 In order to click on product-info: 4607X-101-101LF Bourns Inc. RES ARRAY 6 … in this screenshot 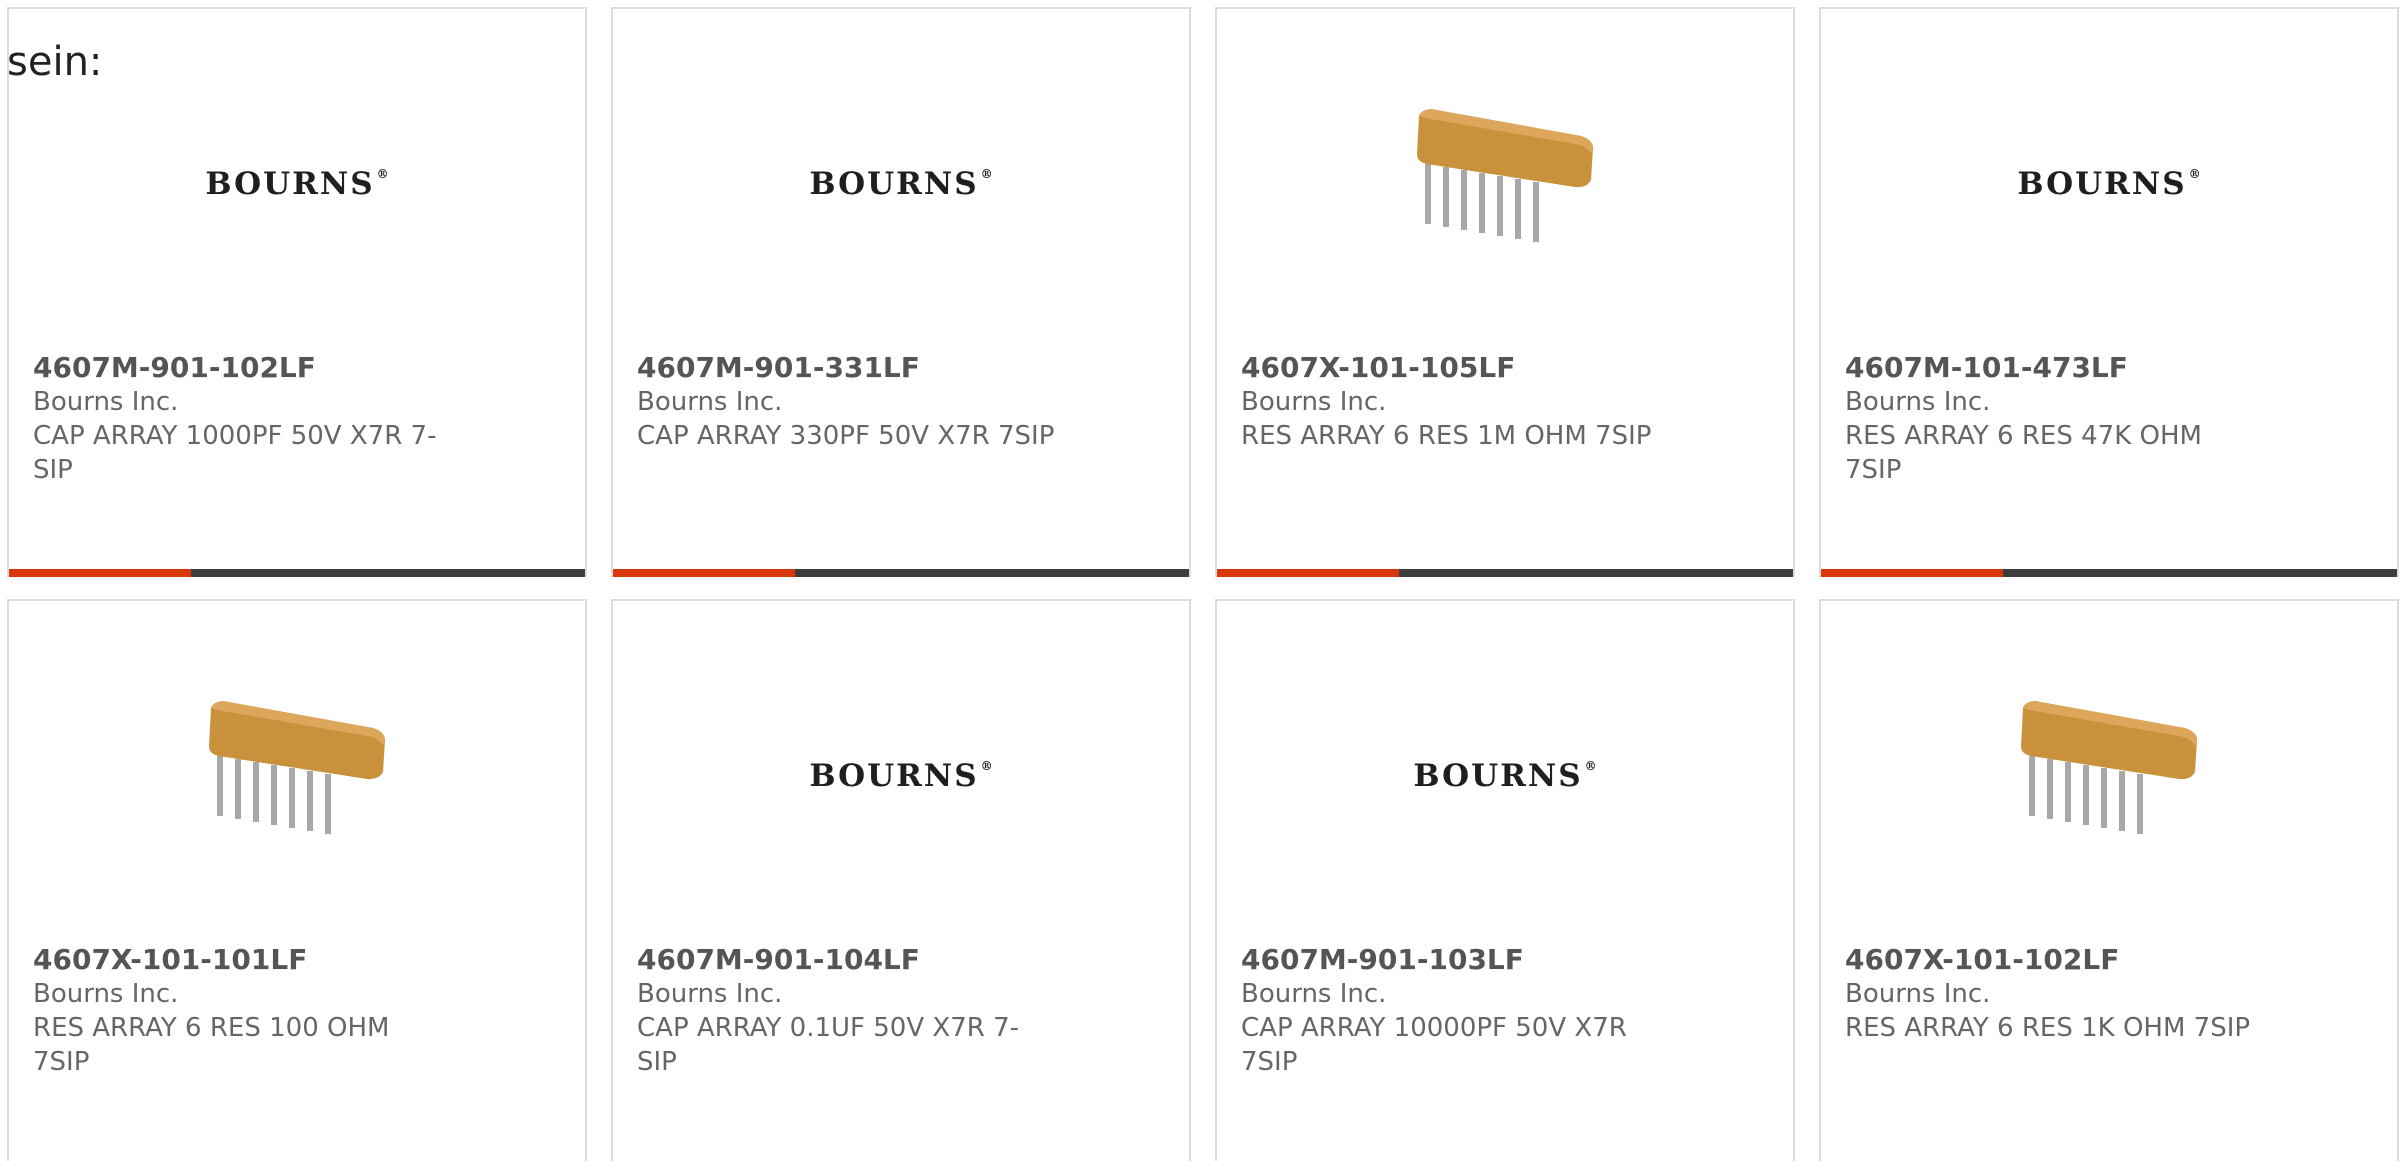, I will do `click(243, 1011)`.